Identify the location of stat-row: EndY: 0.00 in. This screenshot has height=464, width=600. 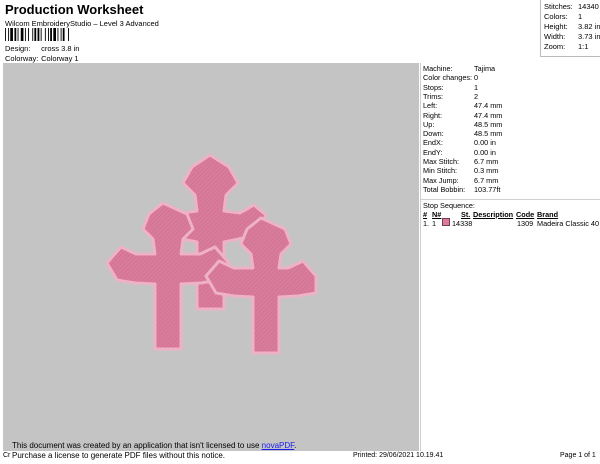
(459, 152).